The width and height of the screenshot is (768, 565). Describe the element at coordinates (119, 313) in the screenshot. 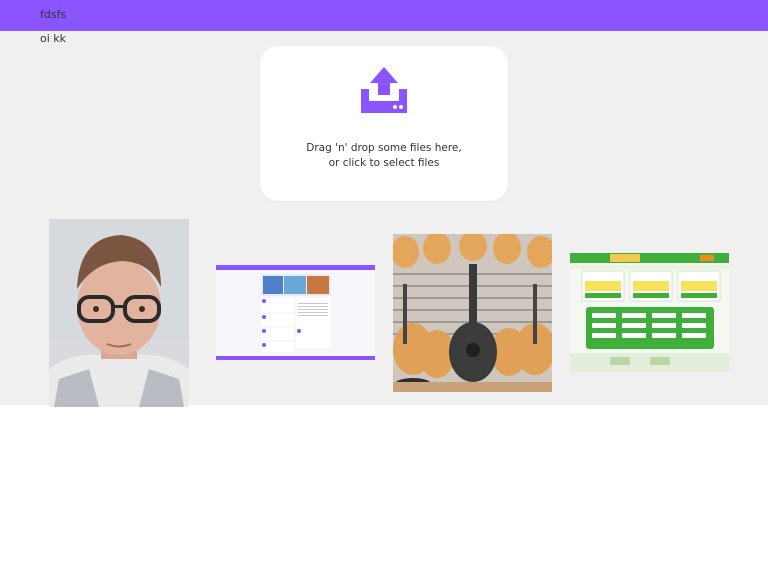

I see `image-thumbnail-portrait` at that location.